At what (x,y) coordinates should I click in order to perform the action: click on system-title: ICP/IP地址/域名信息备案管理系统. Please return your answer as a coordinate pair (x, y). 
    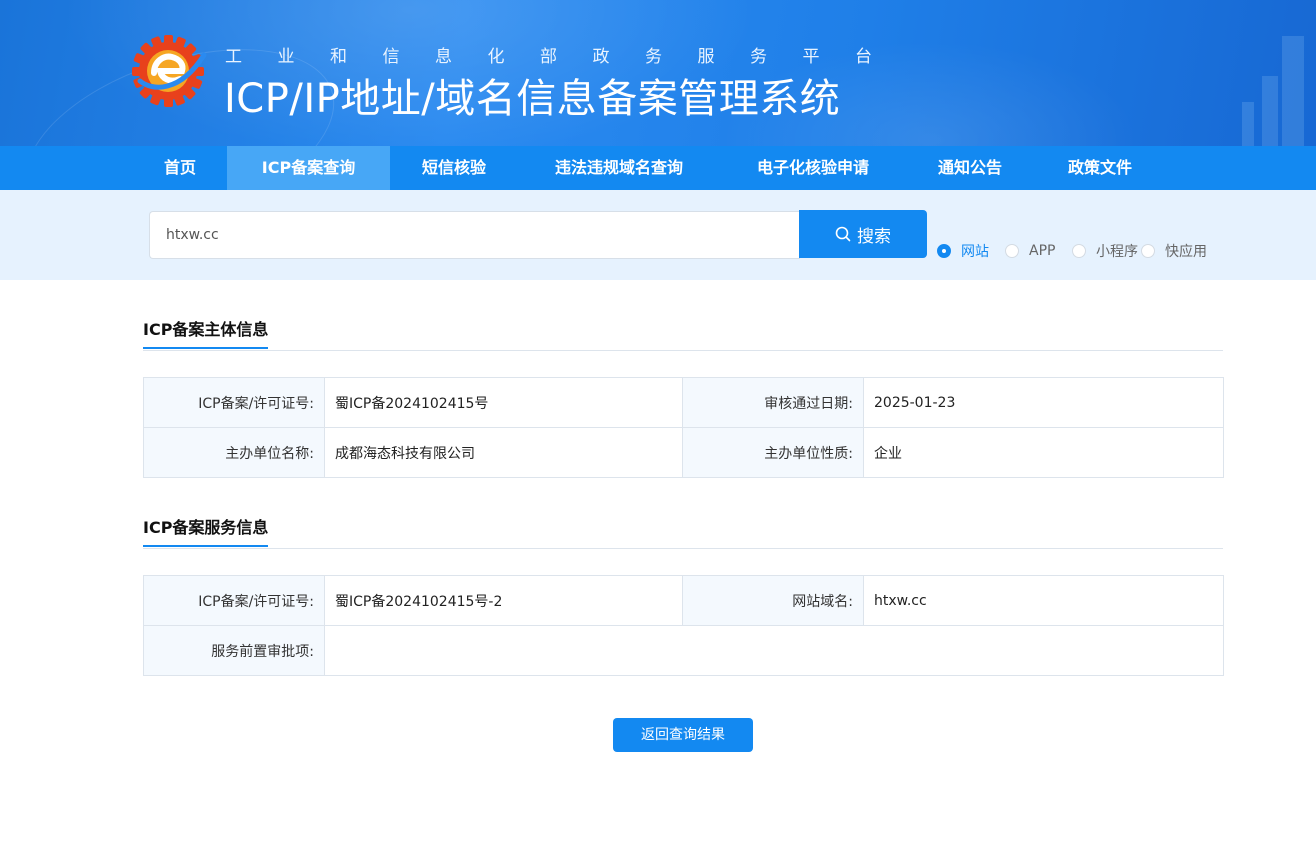
    Looking at the image, I should click on (532, 99).